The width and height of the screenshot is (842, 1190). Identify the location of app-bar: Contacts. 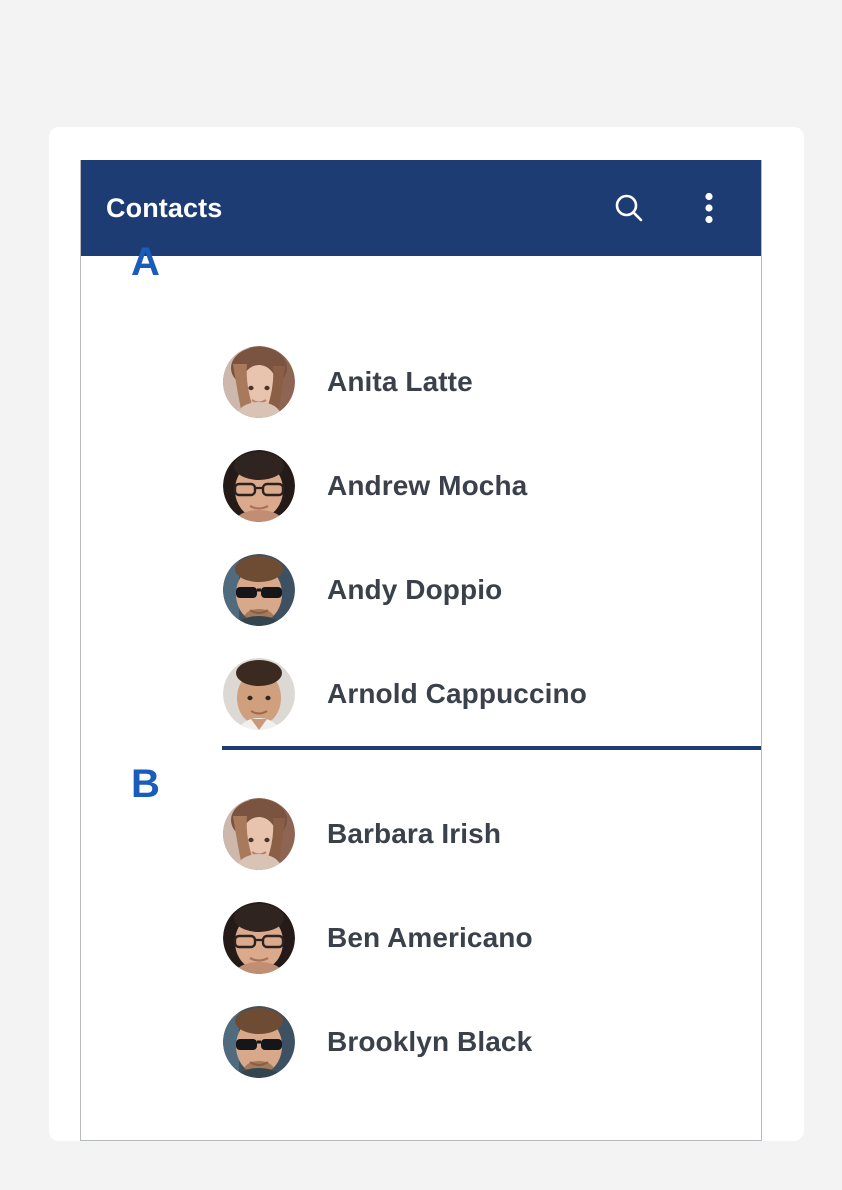
(421, 208).